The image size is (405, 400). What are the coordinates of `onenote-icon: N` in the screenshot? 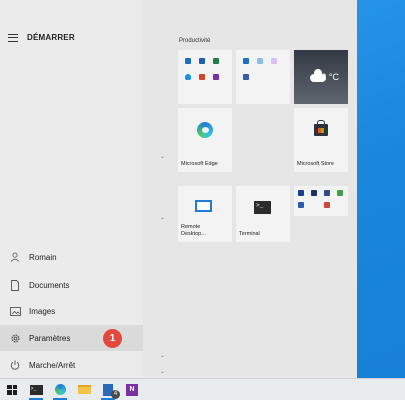 It's located at (132, 389).